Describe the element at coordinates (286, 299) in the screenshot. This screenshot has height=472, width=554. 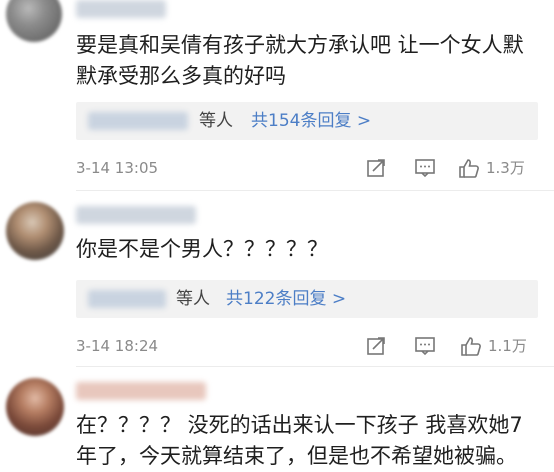
I see `reply-count-link: 共122条回复 >` at that location.